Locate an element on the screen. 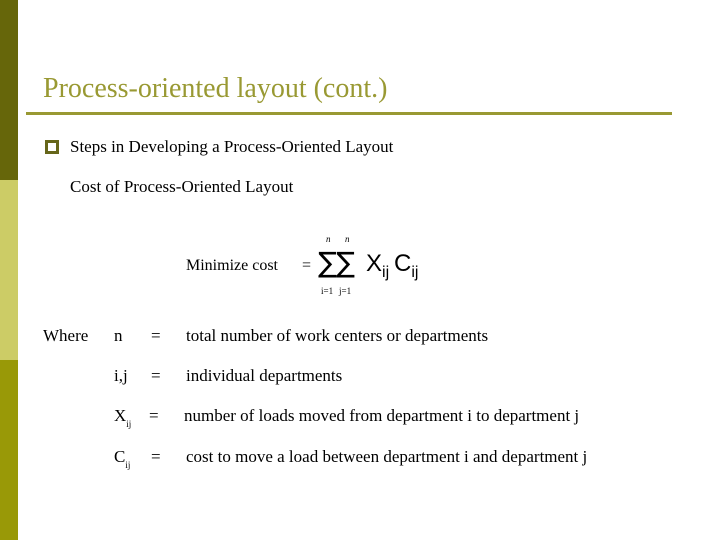 This screenshot has width=720, height=540. symbol-text: i,j is located at coordinates (121, 375).